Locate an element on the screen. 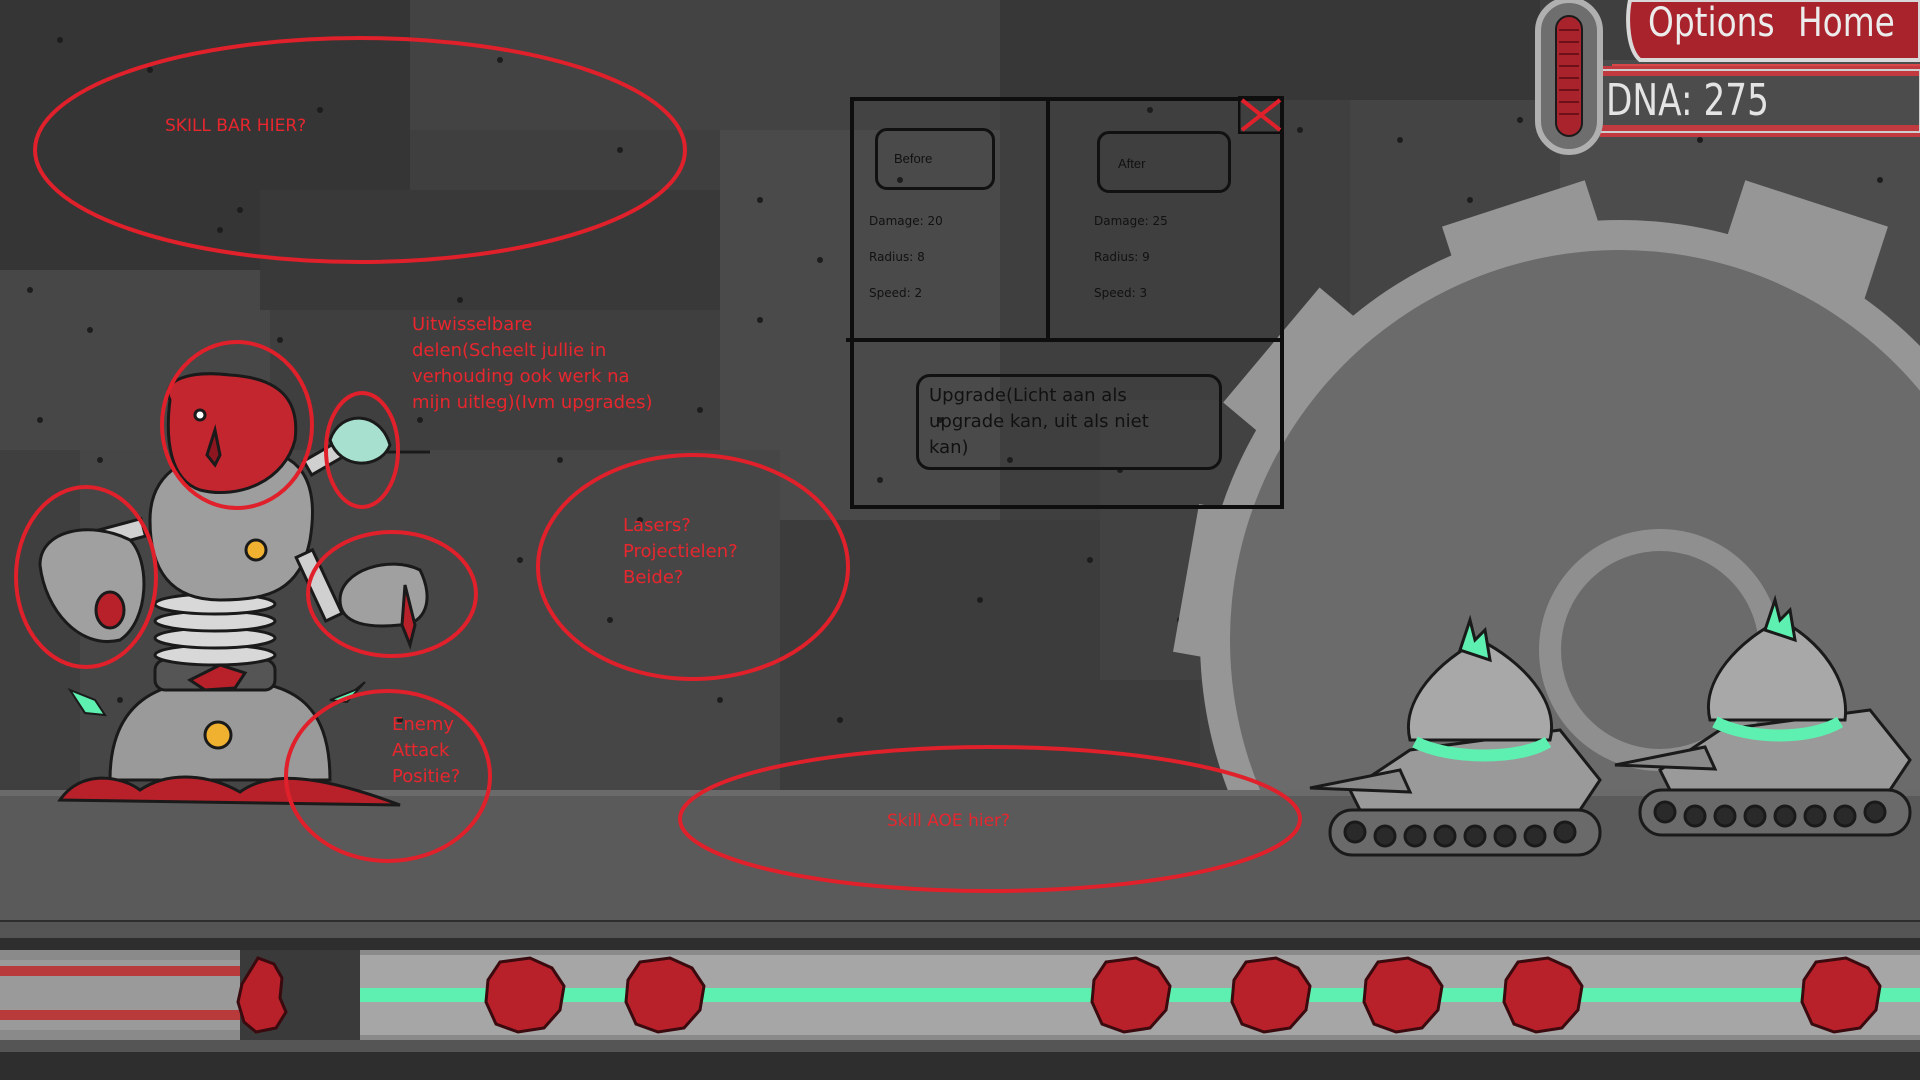 This screenshot has height=1080, width=1920. before-damage: Damage: 20 is located at coordinates (906, 221).